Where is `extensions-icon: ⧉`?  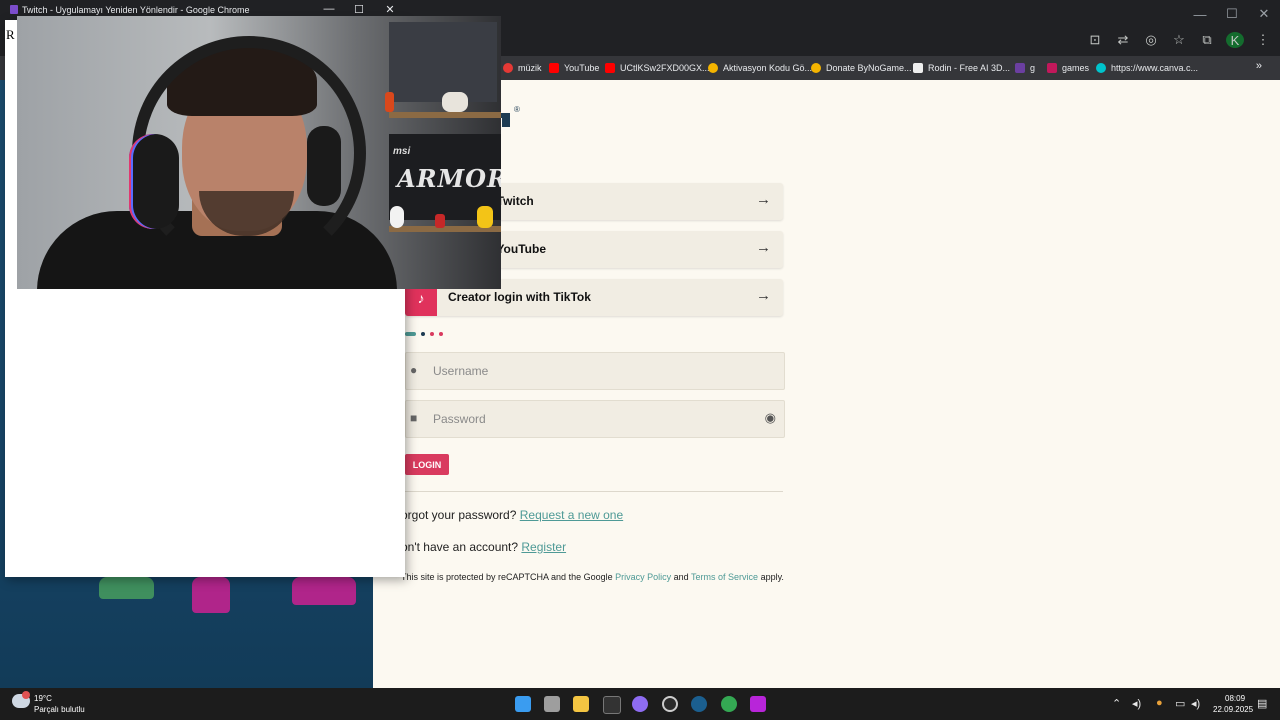 extensions-icon: ⧉ is located at coordinates (1207, 40).